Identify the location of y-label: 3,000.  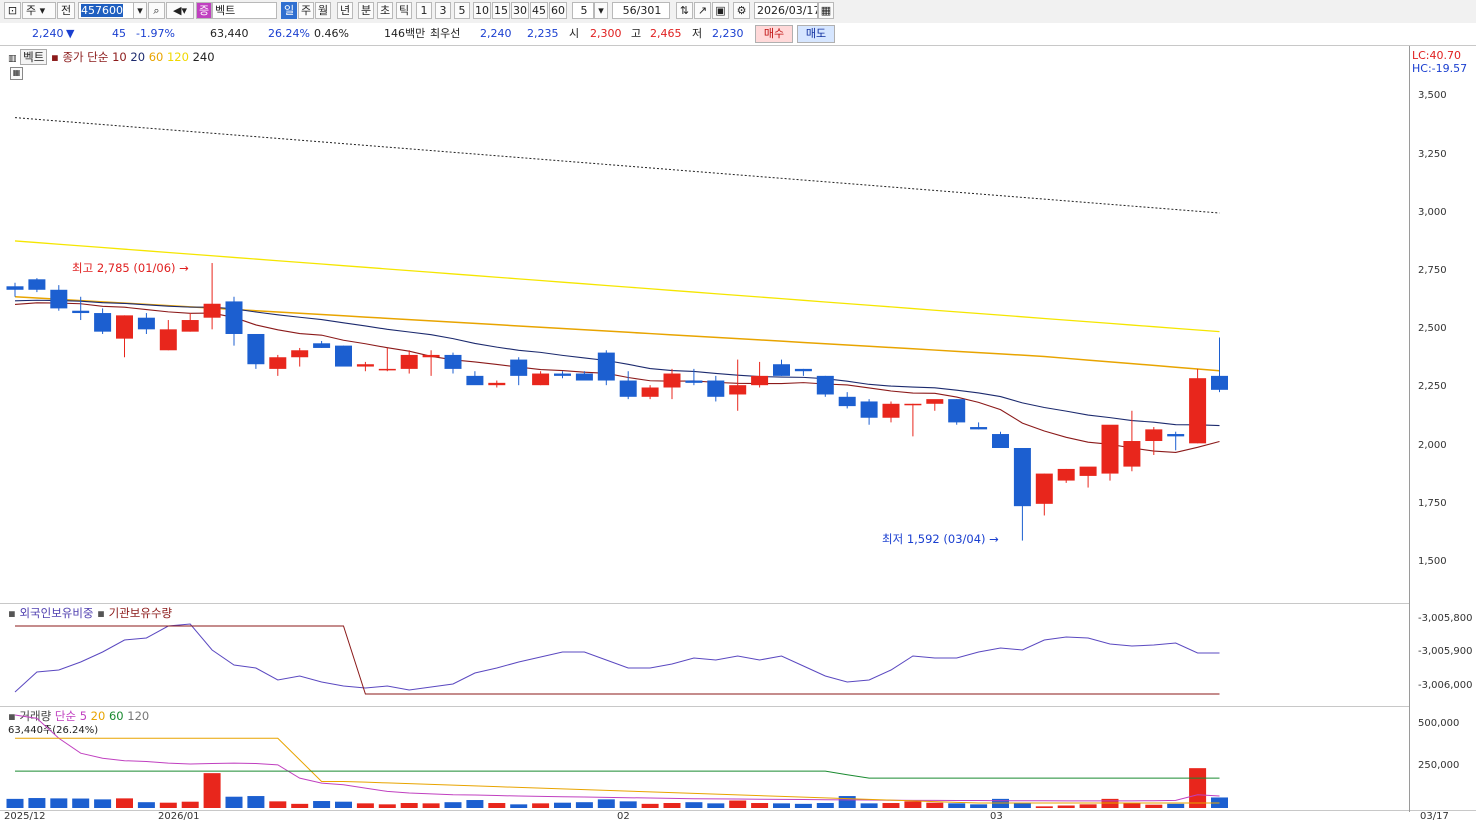
(1432, 212).